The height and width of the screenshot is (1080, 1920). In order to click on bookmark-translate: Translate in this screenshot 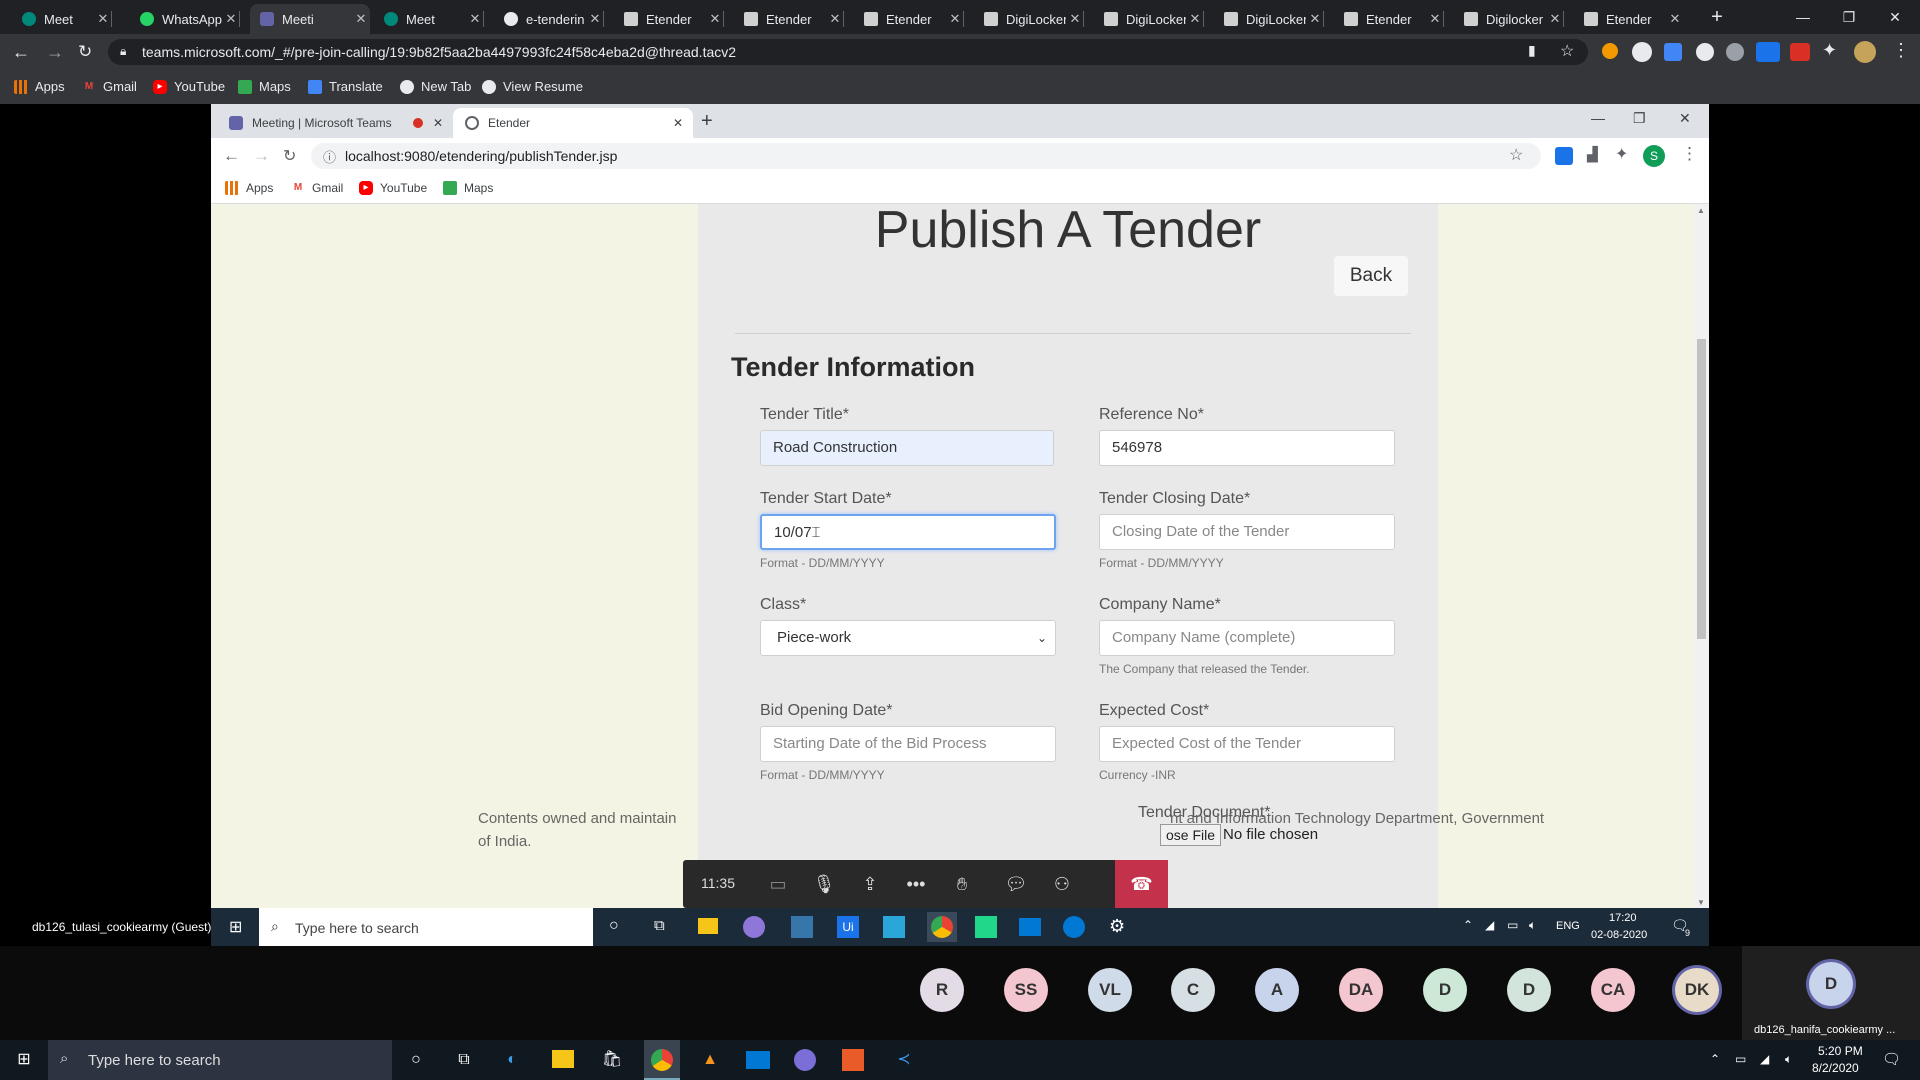, I will do `click(345, 86)`.